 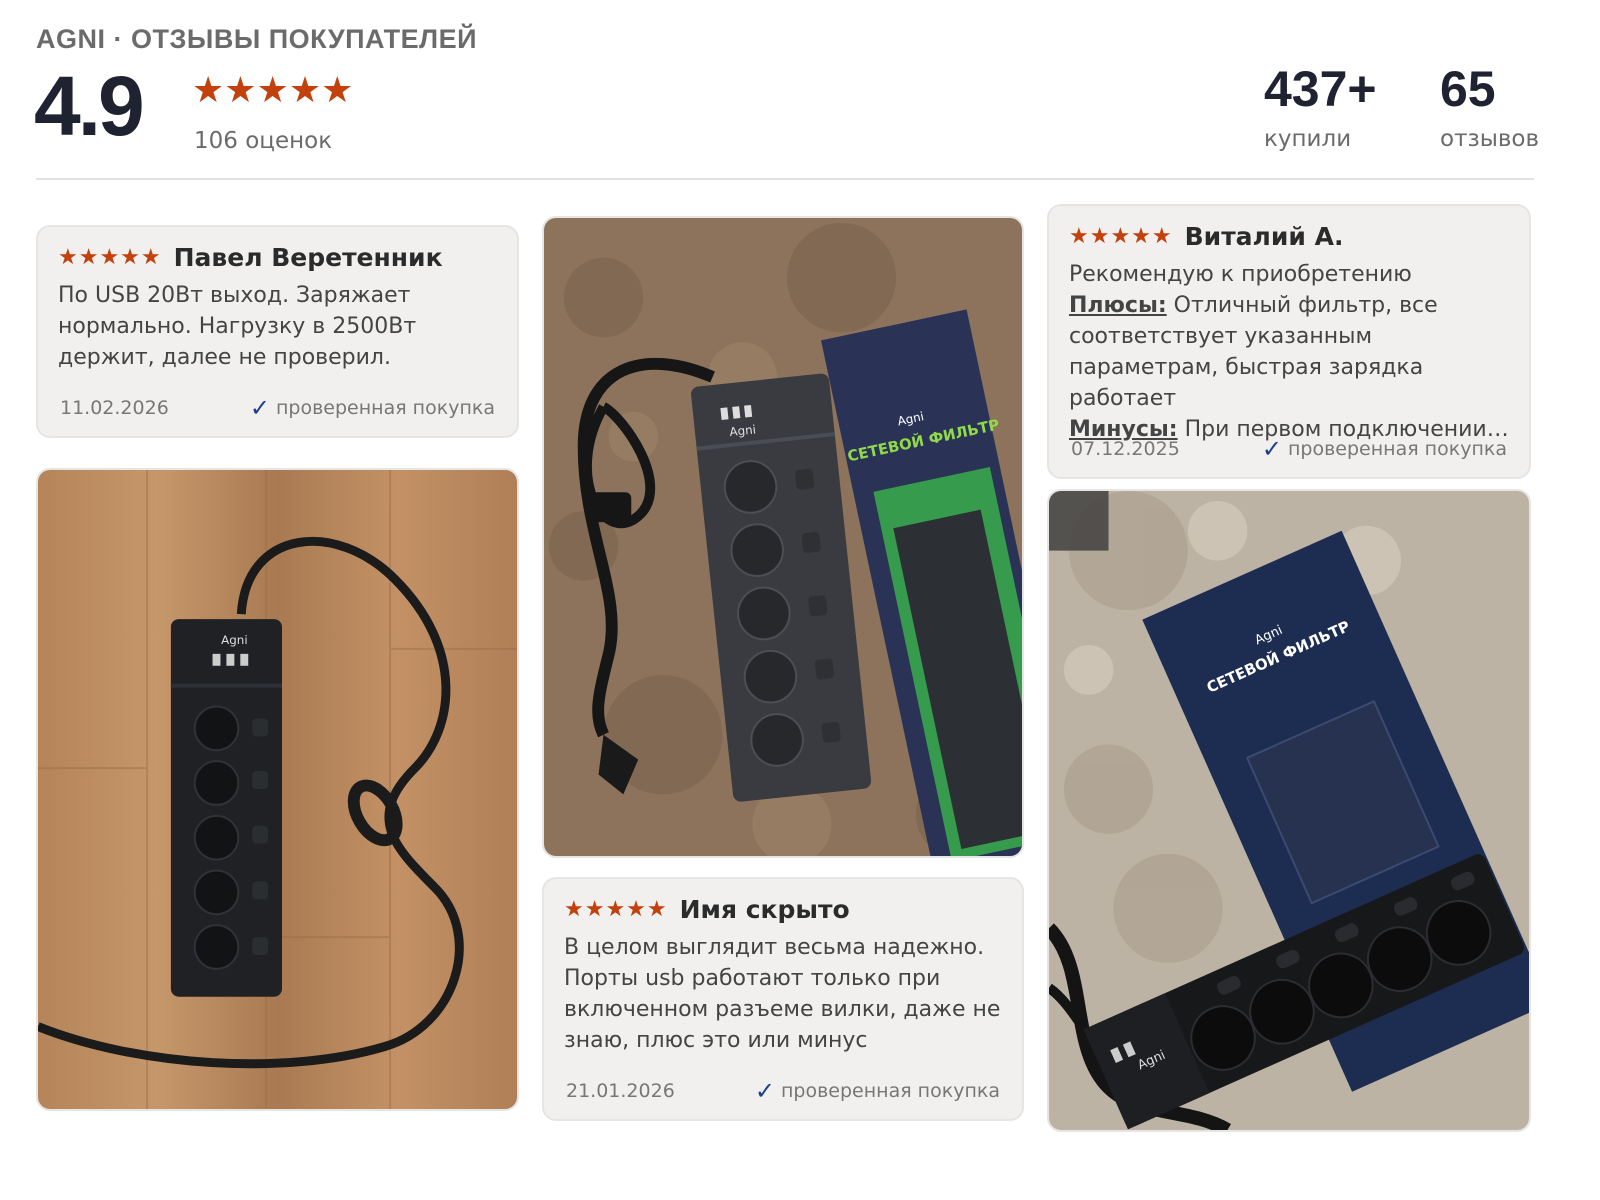 I want to click on bought-label: купили, so click(x=1308, y=139).